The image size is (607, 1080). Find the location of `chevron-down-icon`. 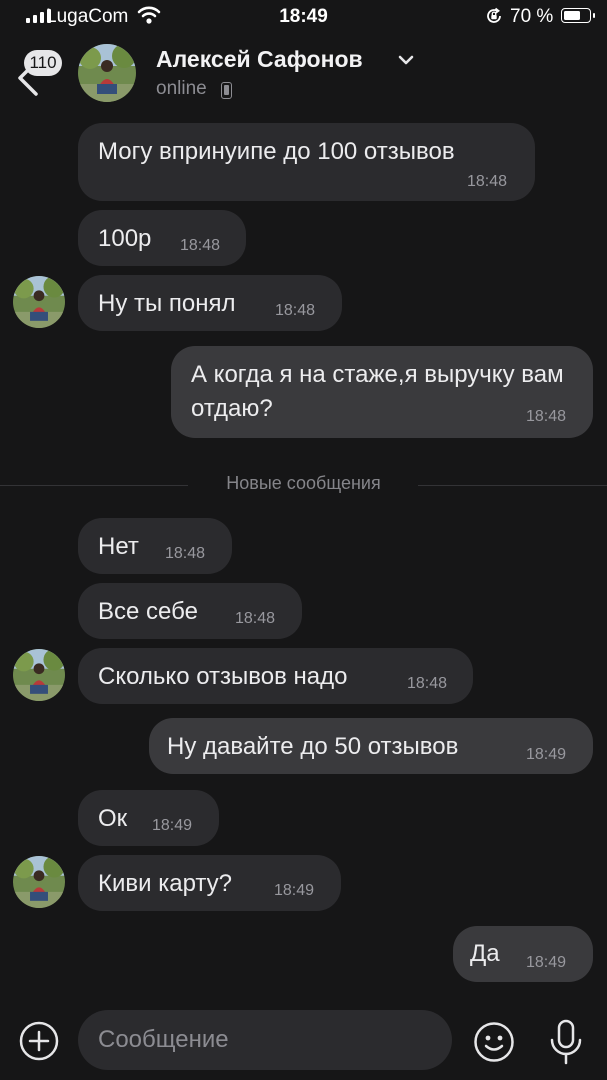

chevron-down-icon is located at coordinates (406, 60).